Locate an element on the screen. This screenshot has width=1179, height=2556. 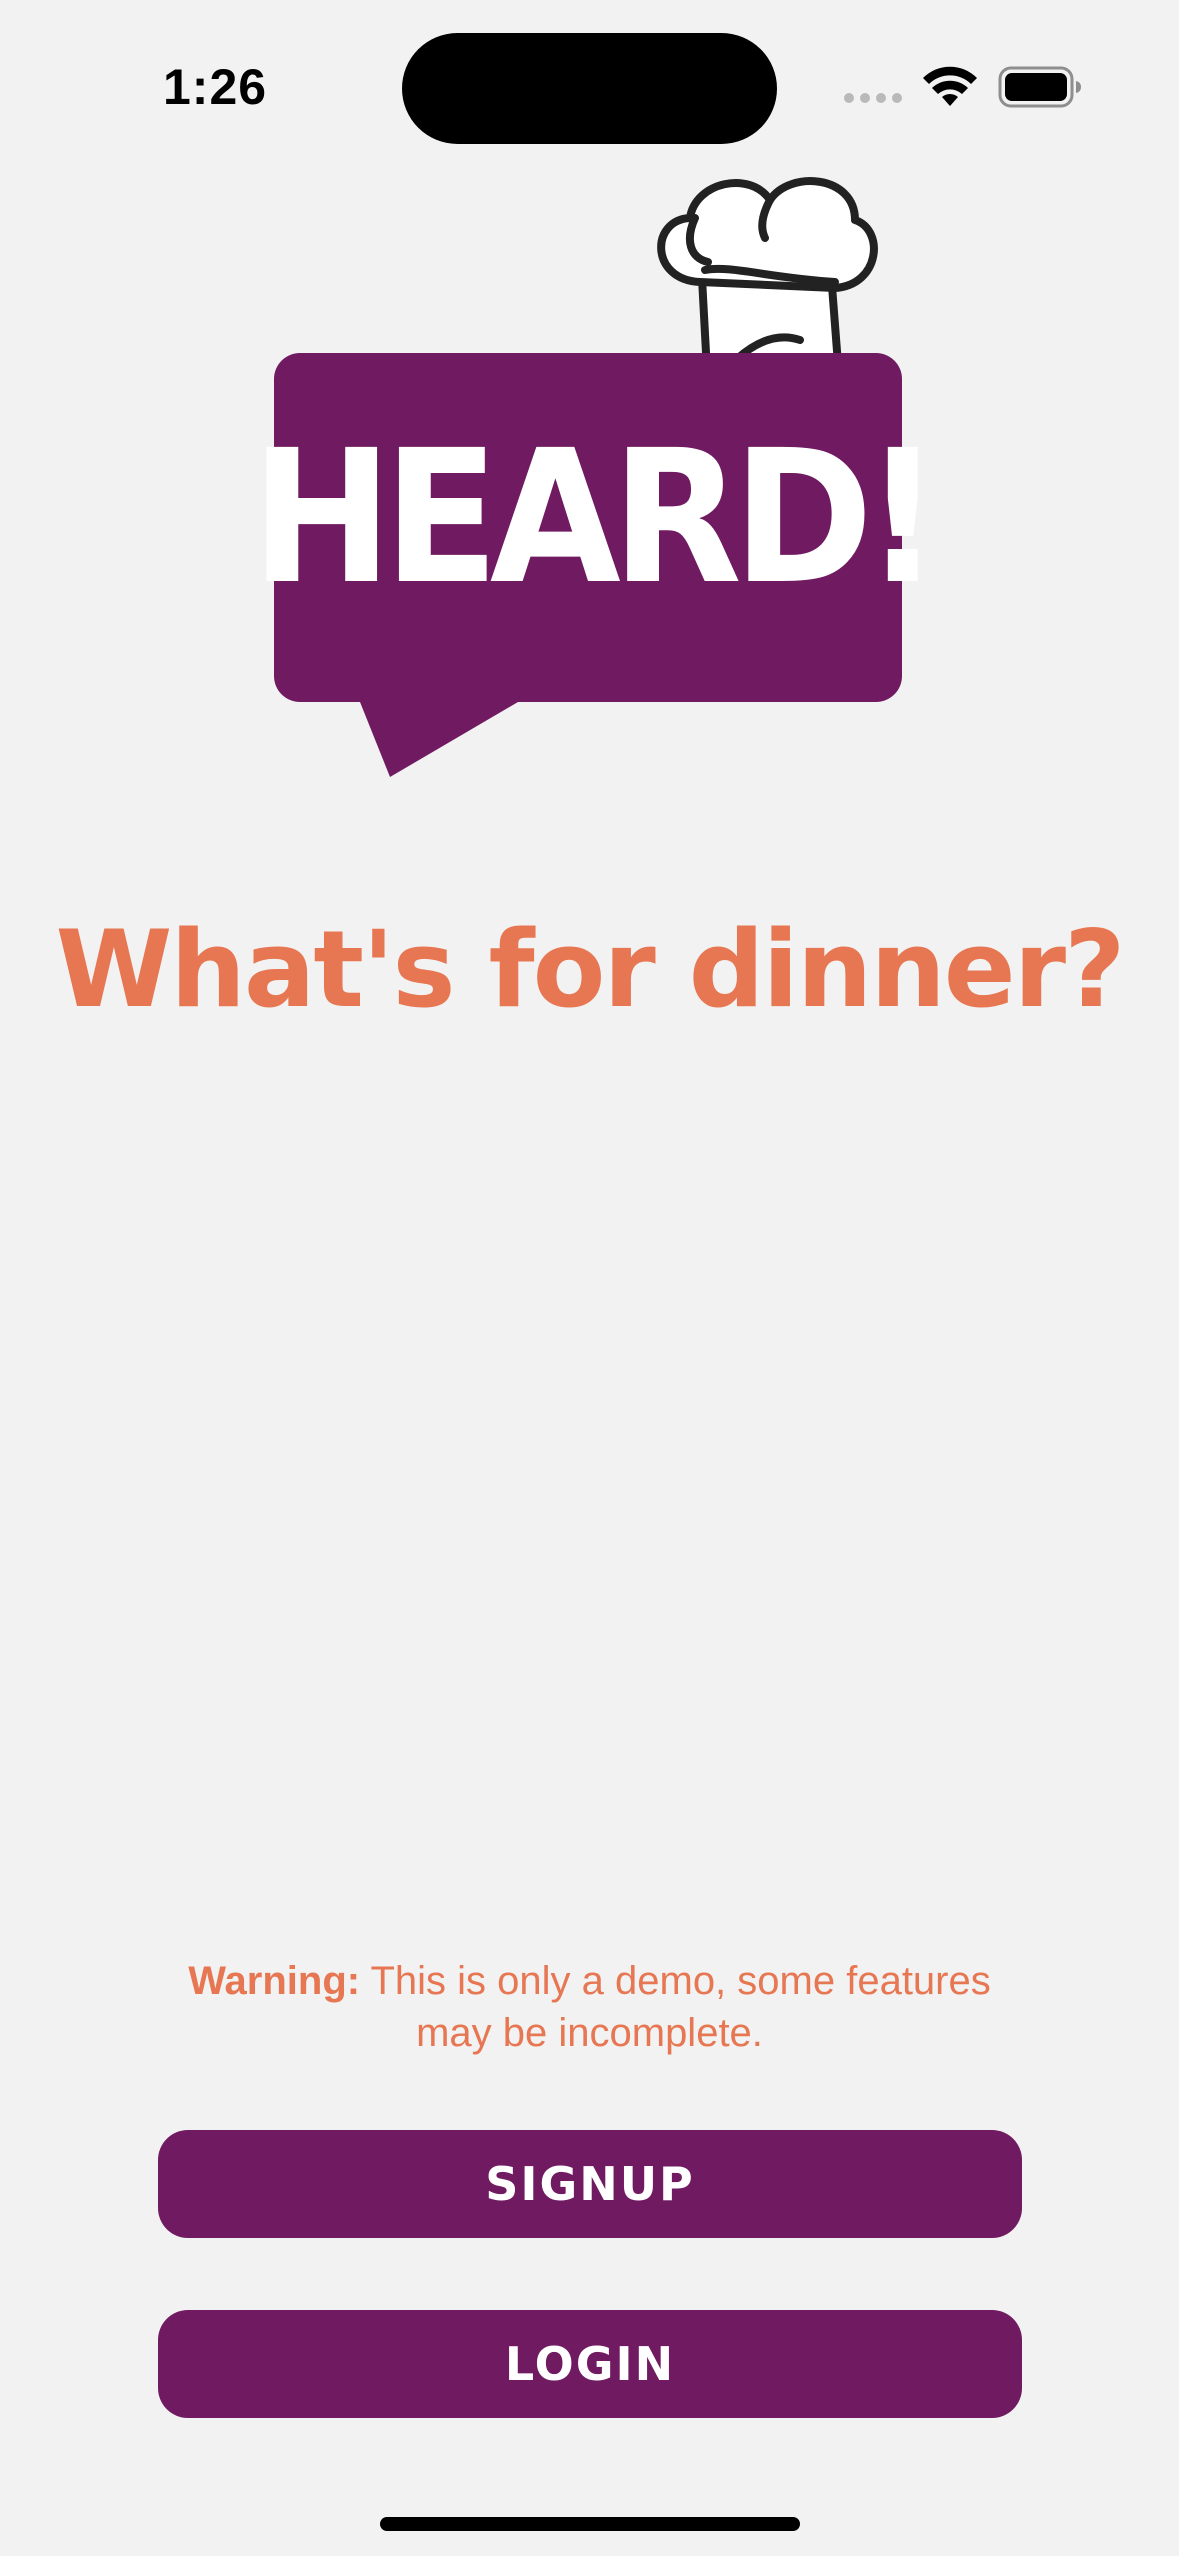
logo-wordmark: HEARD! is located at coordinates (595, 518).